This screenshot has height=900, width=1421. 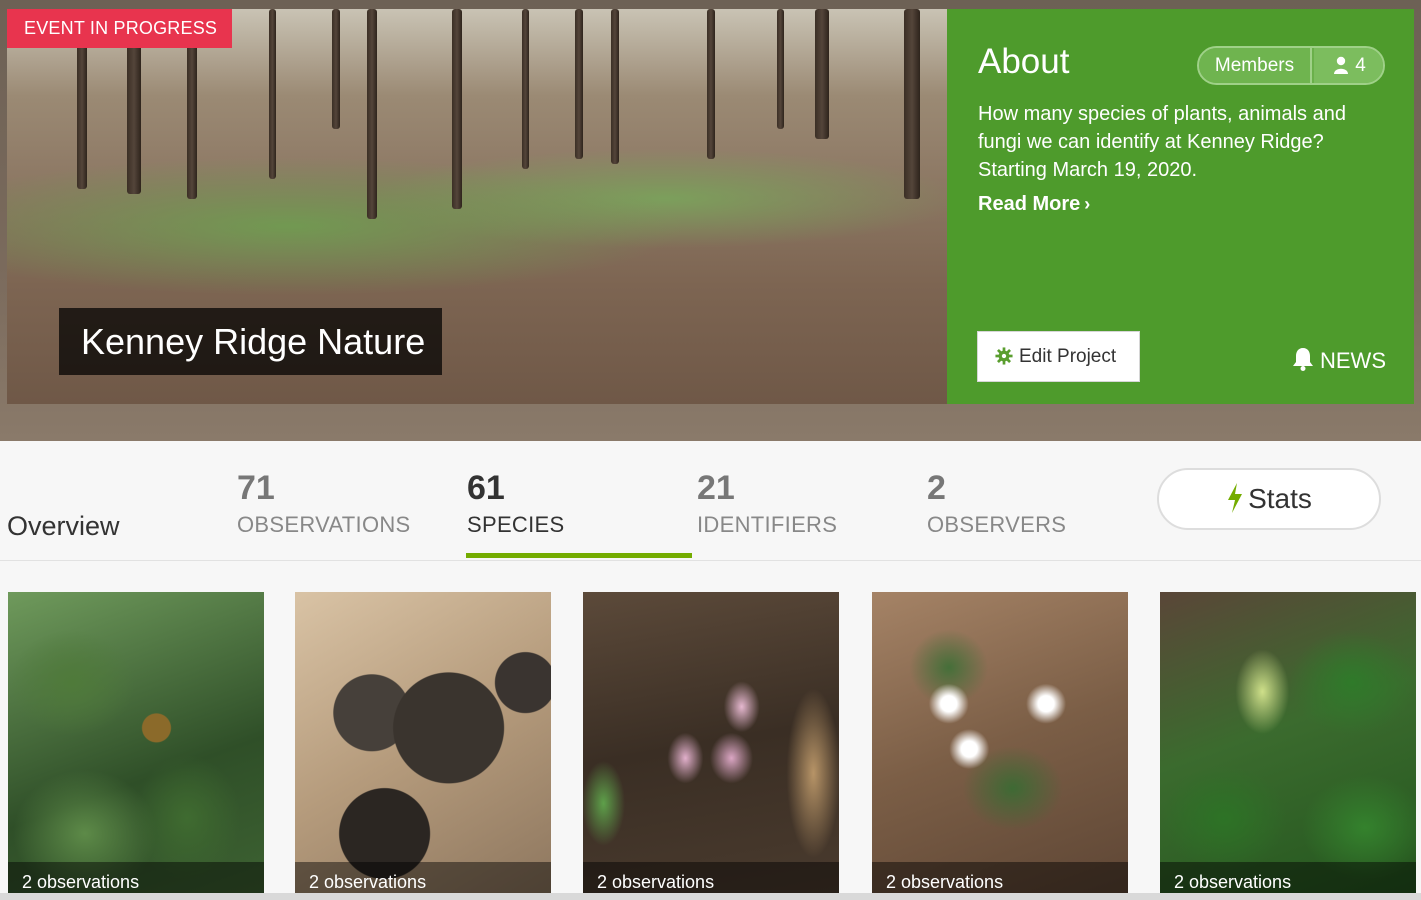 I want to click on stats-button-label: Stats, so click(x=1280, y=498).